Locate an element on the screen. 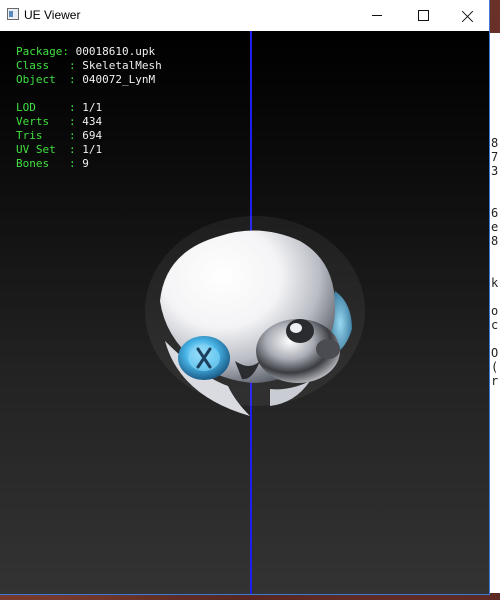 The width and height of the screenshot is (500, 600). background-char: c is located at coordinates (495, 325).